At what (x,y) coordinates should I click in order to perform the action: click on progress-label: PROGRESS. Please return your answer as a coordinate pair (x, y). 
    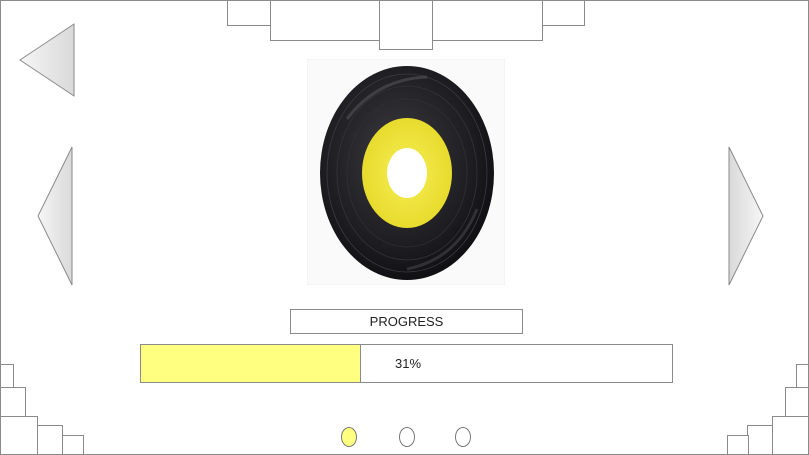
    Looking at the image, I should click on (406, 321).